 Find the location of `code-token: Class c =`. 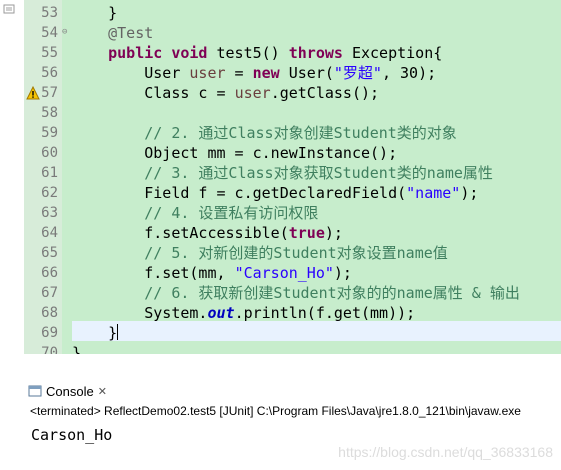

code-token: Class c = is located at coordinates (153, 93).